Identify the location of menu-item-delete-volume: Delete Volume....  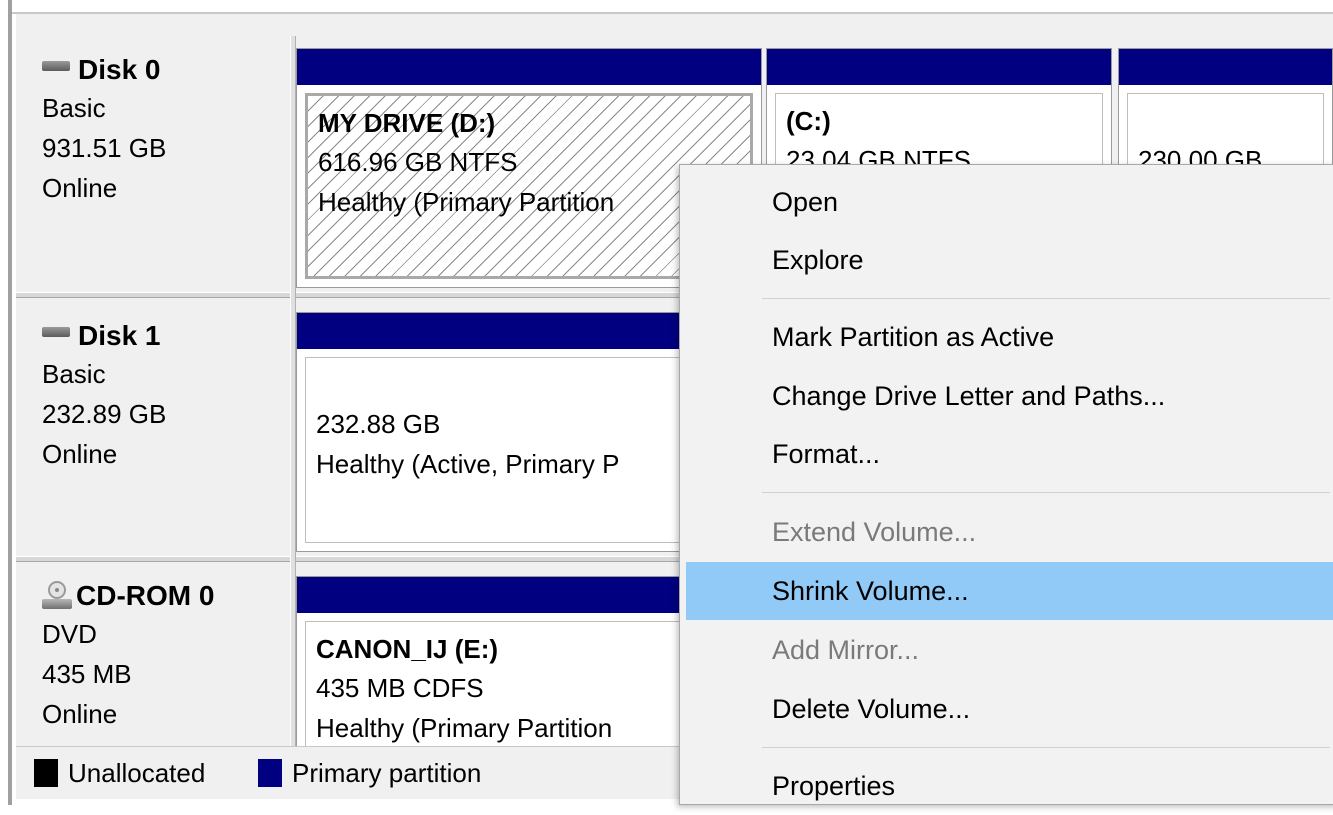
(1009, 709).